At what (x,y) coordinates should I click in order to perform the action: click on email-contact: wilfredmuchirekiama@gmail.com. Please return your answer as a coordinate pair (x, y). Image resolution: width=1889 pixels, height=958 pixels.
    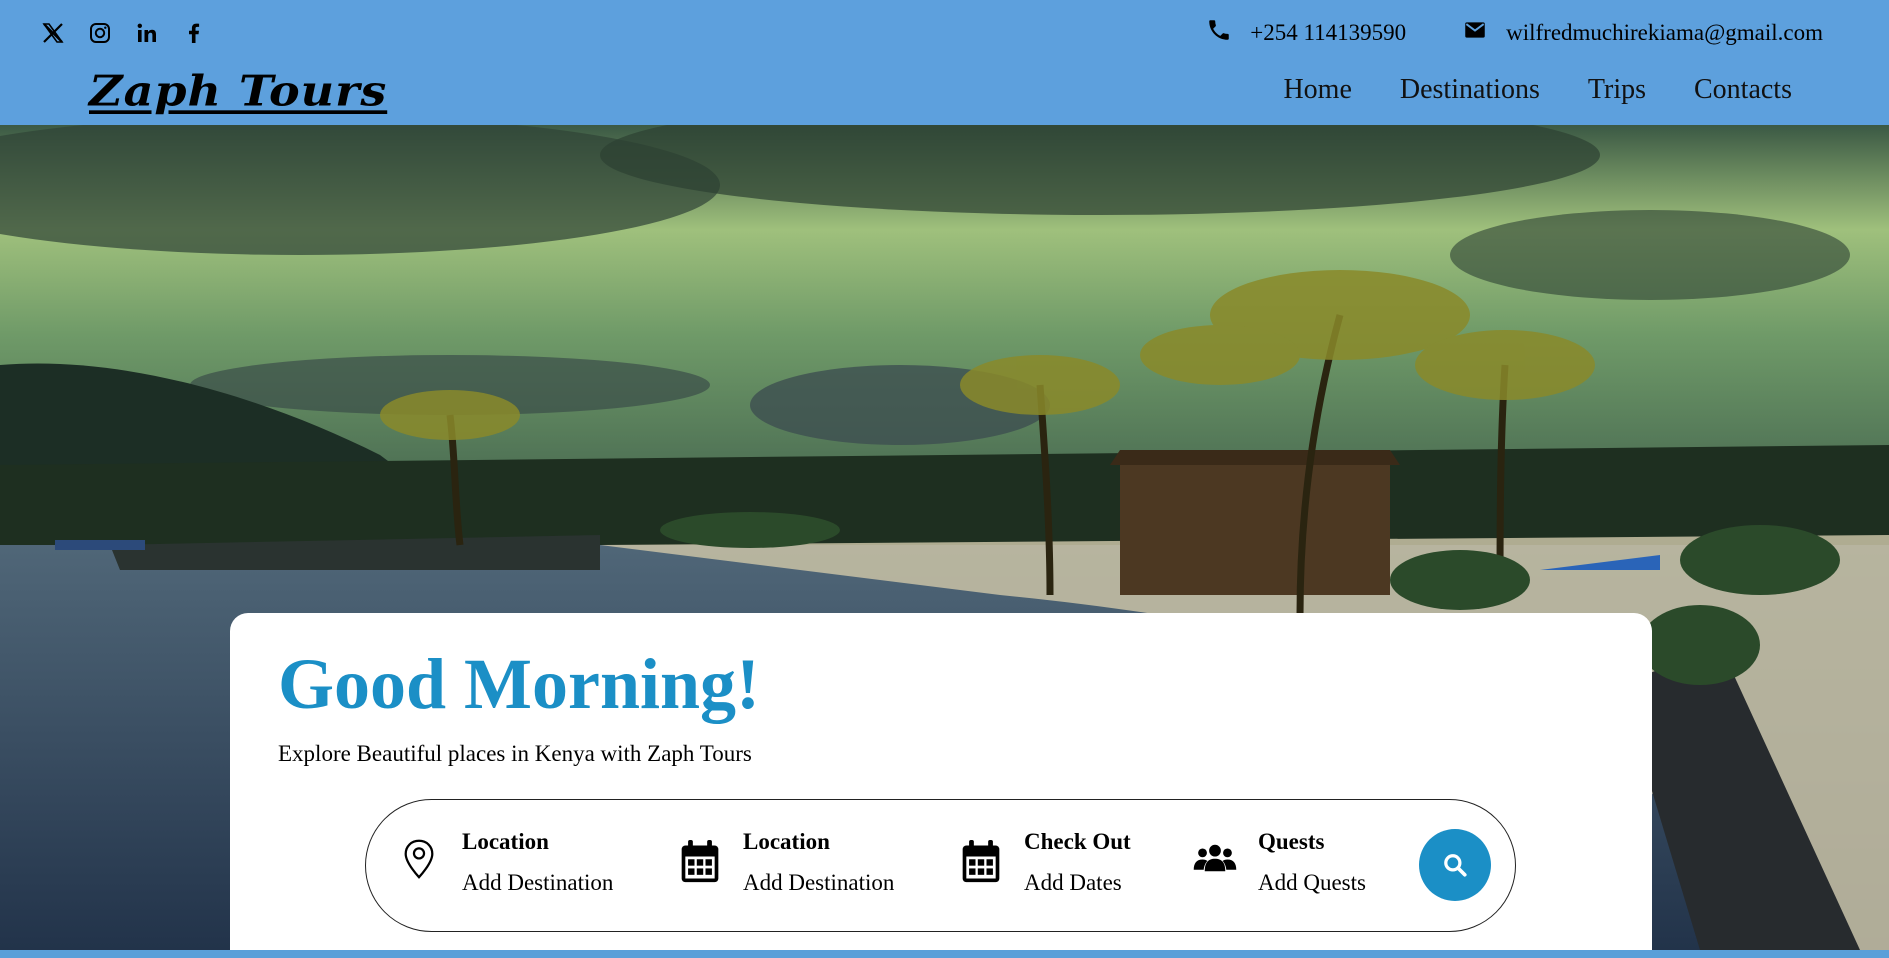
    Looking at the image, I should click on (1642, 33).